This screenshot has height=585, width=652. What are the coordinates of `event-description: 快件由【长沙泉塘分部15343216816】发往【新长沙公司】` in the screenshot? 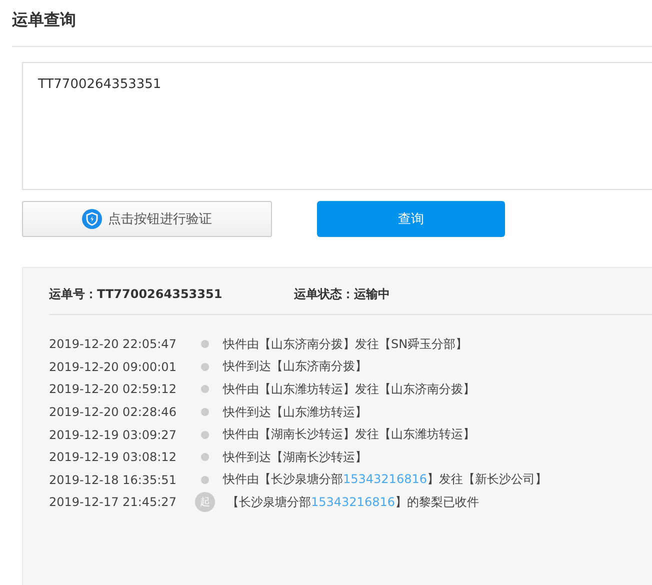 It's located at (385, 479).